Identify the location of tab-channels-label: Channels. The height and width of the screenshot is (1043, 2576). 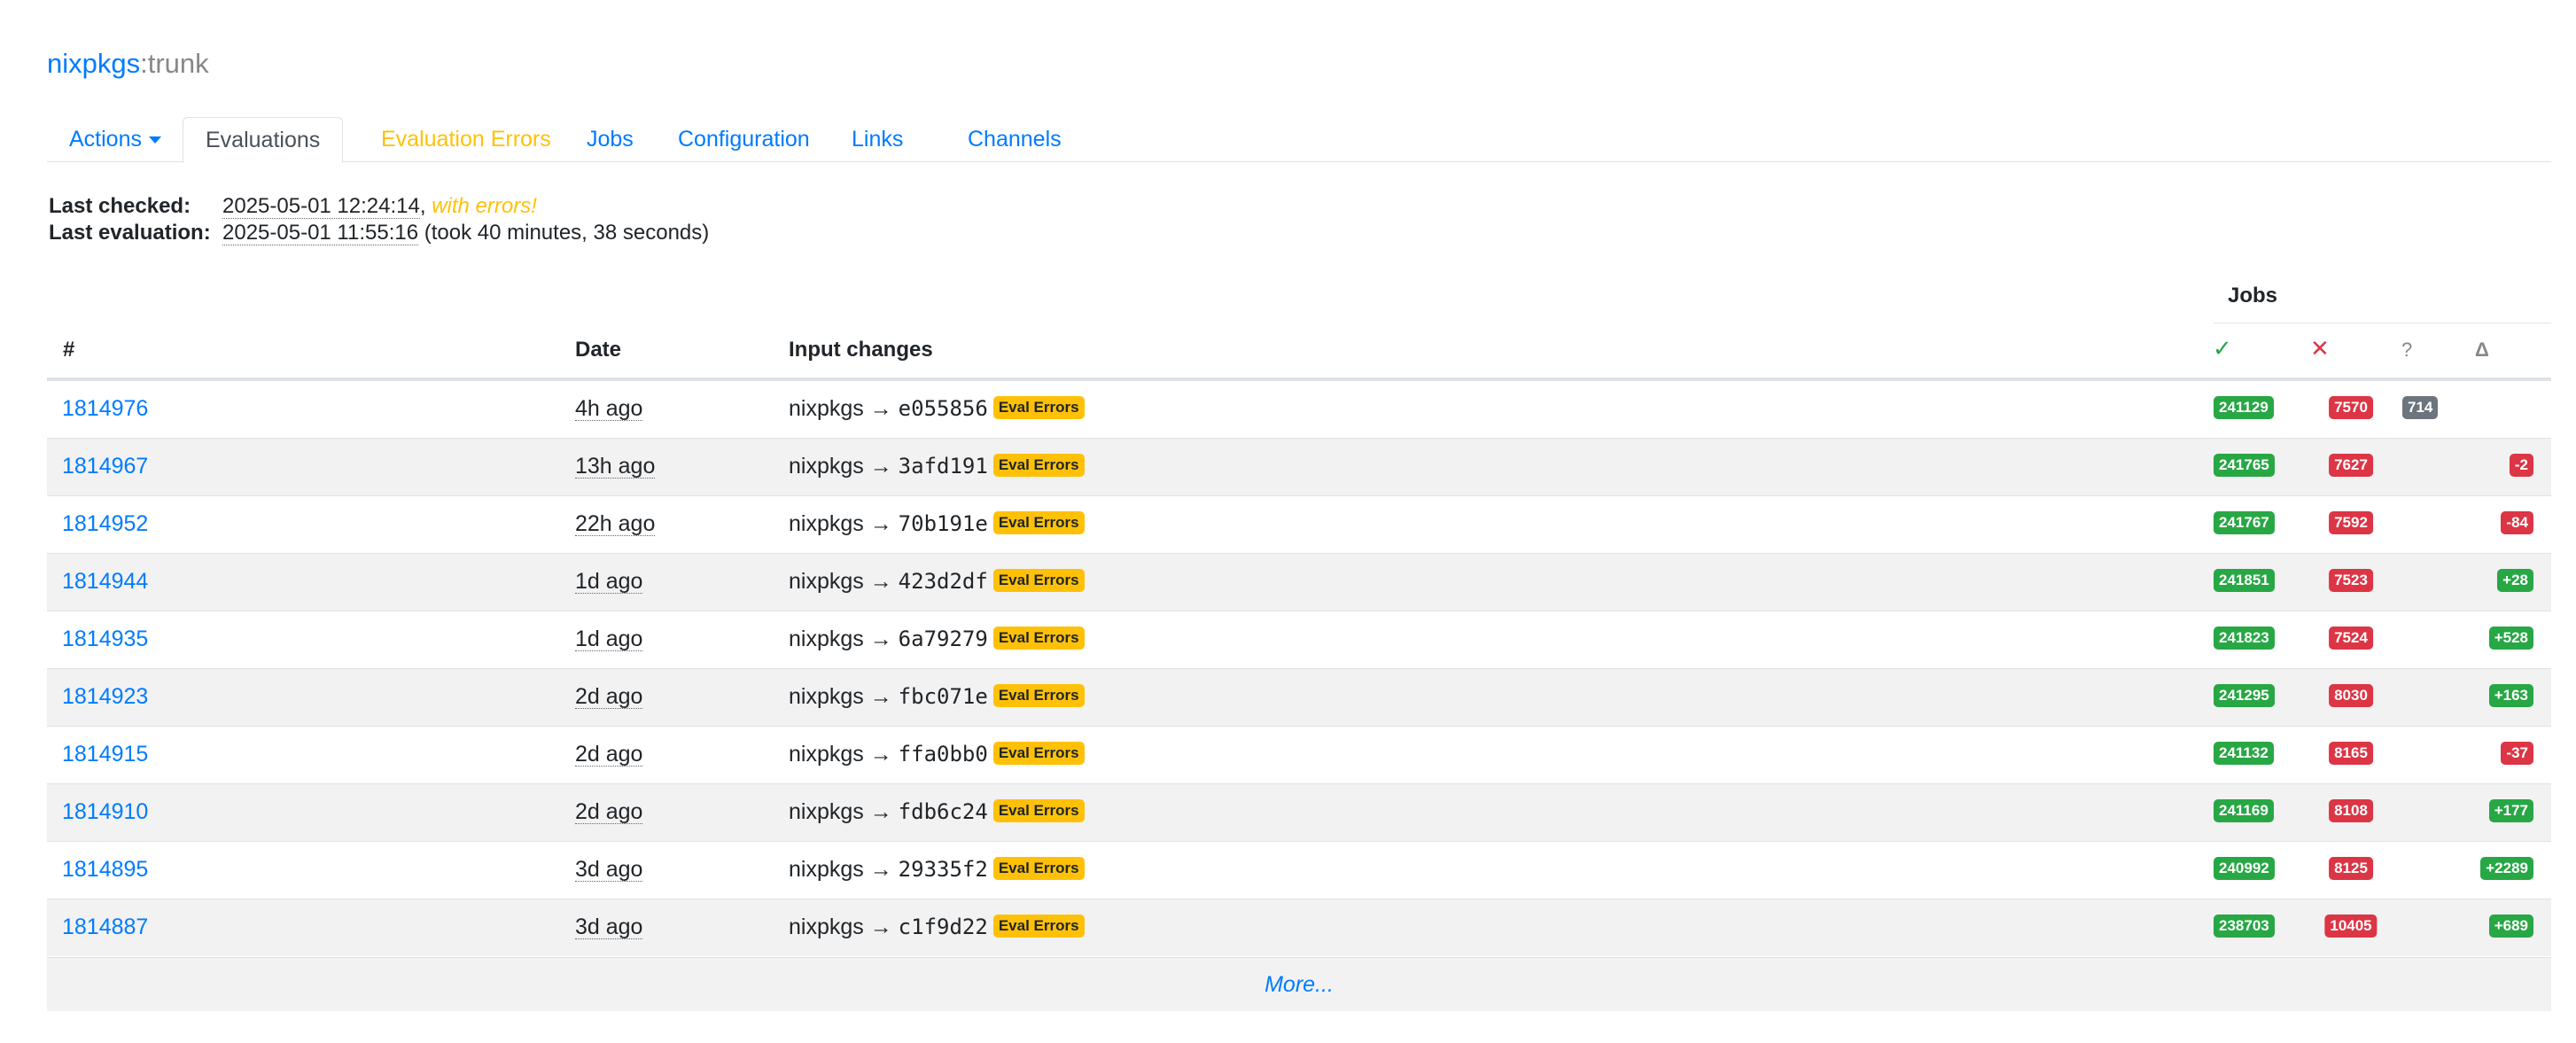
(1015, 139).